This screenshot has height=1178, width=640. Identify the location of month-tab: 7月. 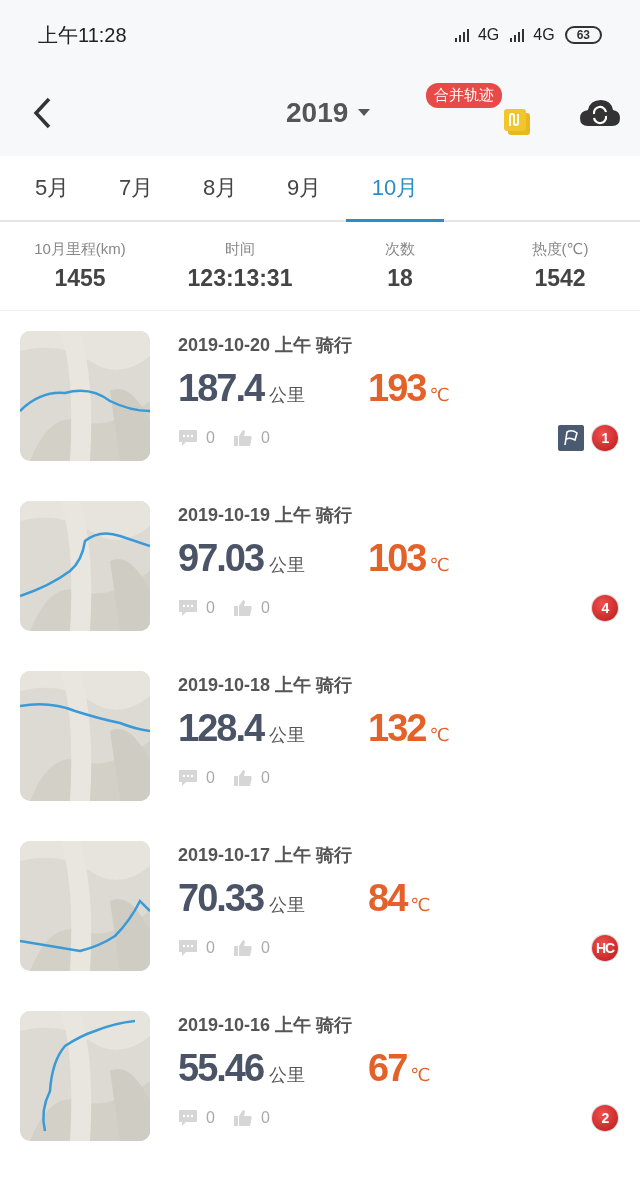
(136, 189).